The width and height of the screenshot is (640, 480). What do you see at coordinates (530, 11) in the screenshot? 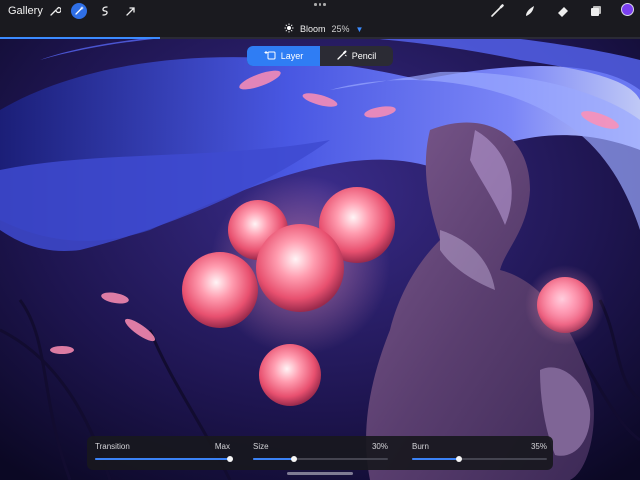
I see `smudge-icon` at bounding box center [530, 11].